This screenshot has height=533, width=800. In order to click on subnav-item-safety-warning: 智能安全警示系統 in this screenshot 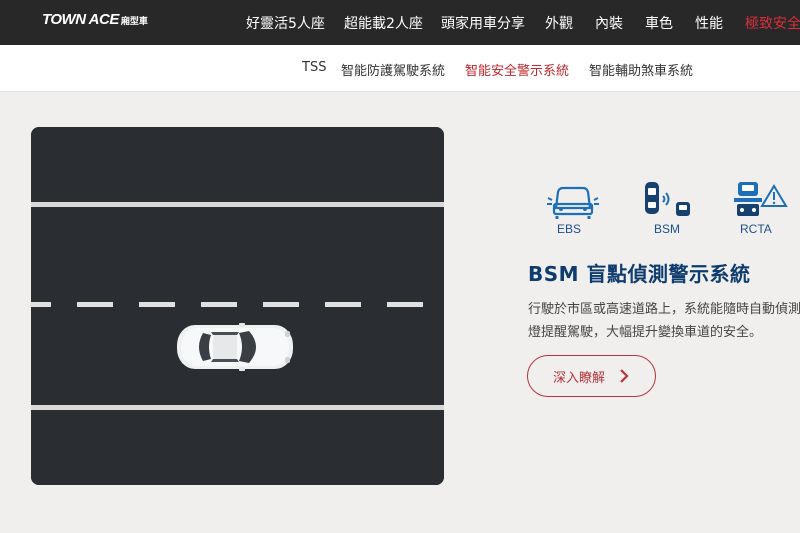, I will do `click(517, 69)`.